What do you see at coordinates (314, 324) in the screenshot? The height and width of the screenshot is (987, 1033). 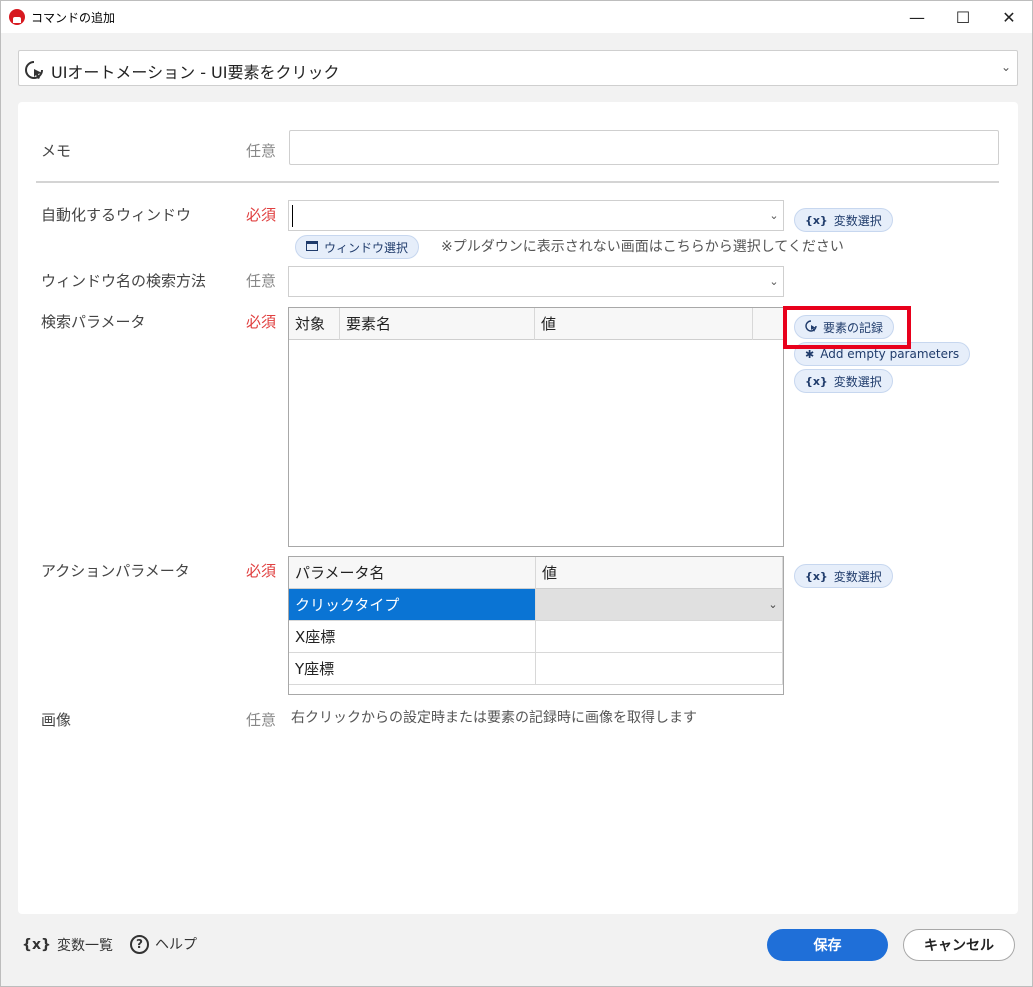 I see `column-header: 対象` at bounding box center [314, 324].